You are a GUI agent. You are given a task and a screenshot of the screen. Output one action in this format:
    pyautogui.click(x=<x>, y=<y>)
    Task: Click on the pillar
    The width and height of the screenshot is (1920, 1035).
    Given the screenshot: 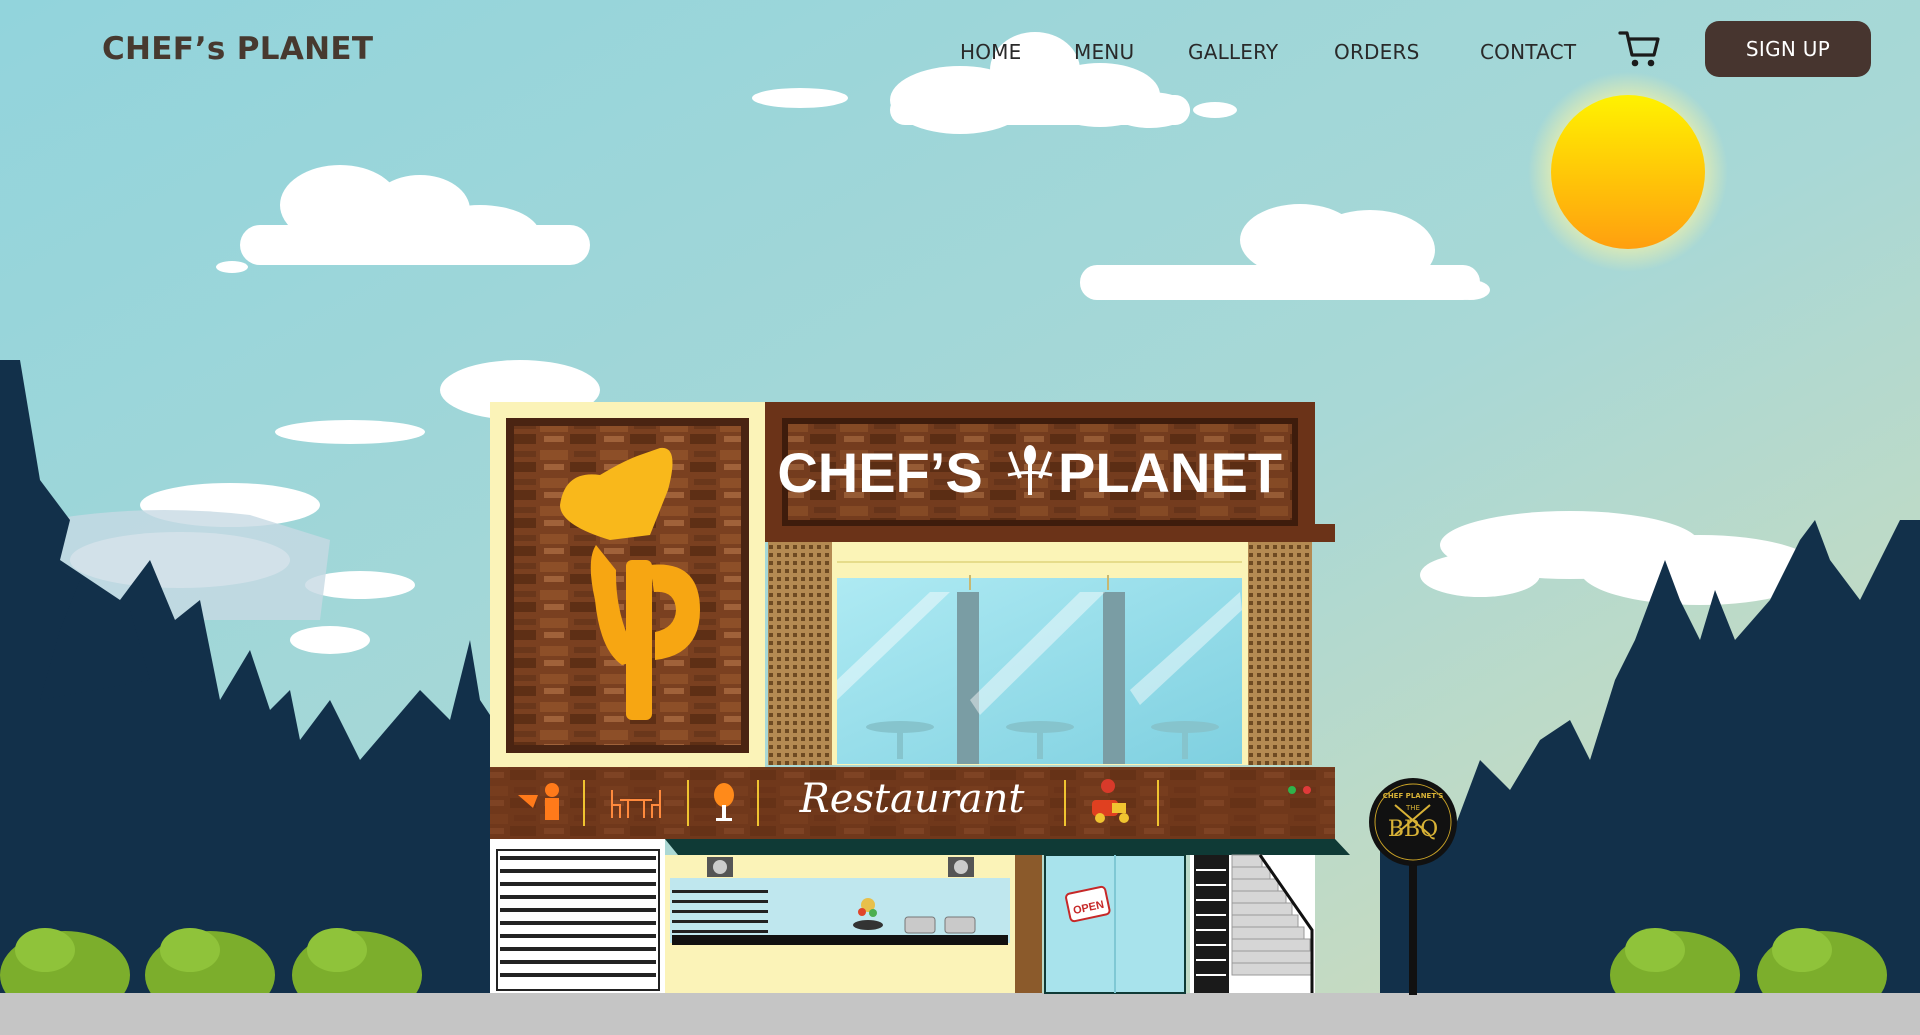 What is the action you would take?
    pyautogui.click(x=1028, y=924)
    